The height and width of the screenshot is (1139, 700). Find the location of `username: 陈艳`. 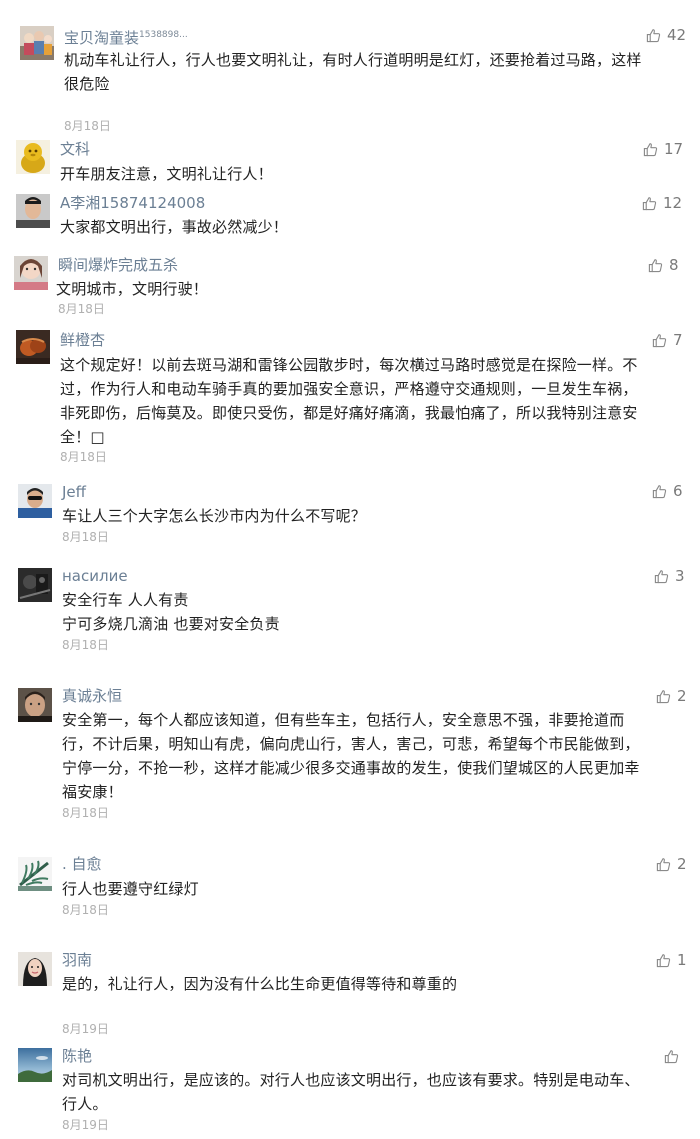

username: 陈艳 is located at coordinates (77, 1056).